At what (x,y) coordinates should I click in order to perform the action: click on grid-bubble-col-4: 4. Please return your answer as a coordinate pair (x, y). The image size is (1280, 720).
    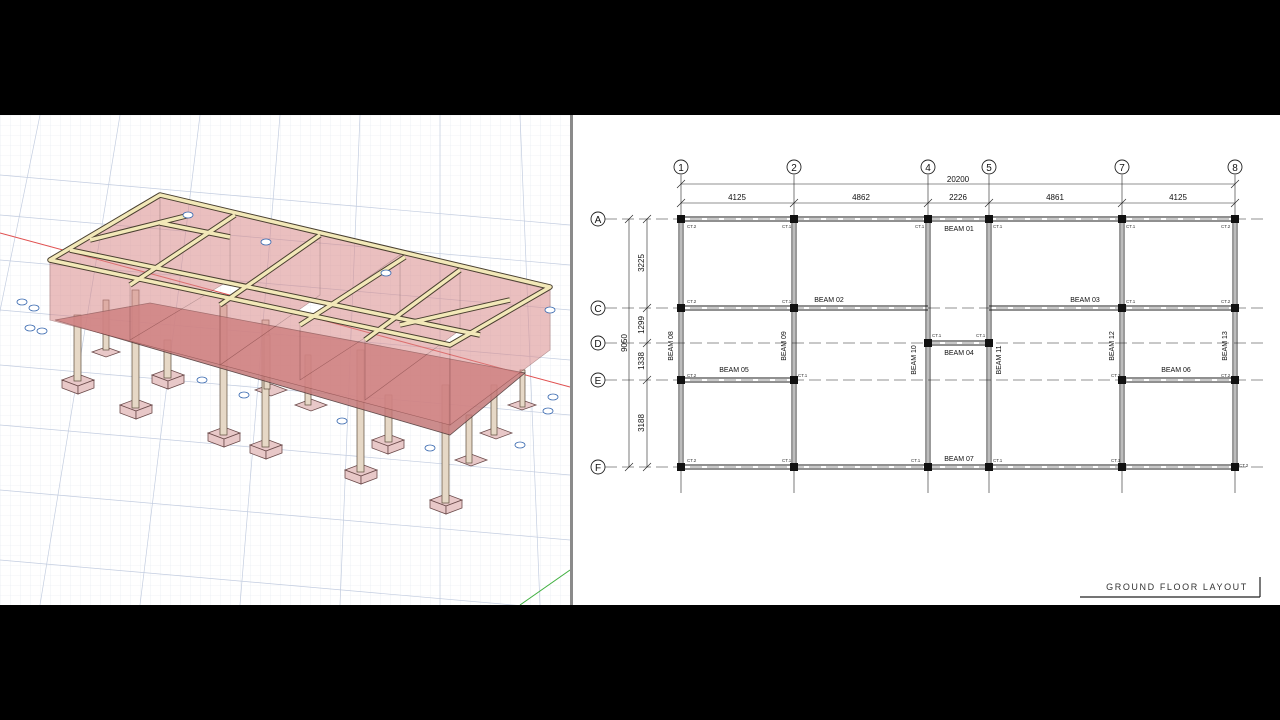
    Looking at the image, I should click on (928, 326).